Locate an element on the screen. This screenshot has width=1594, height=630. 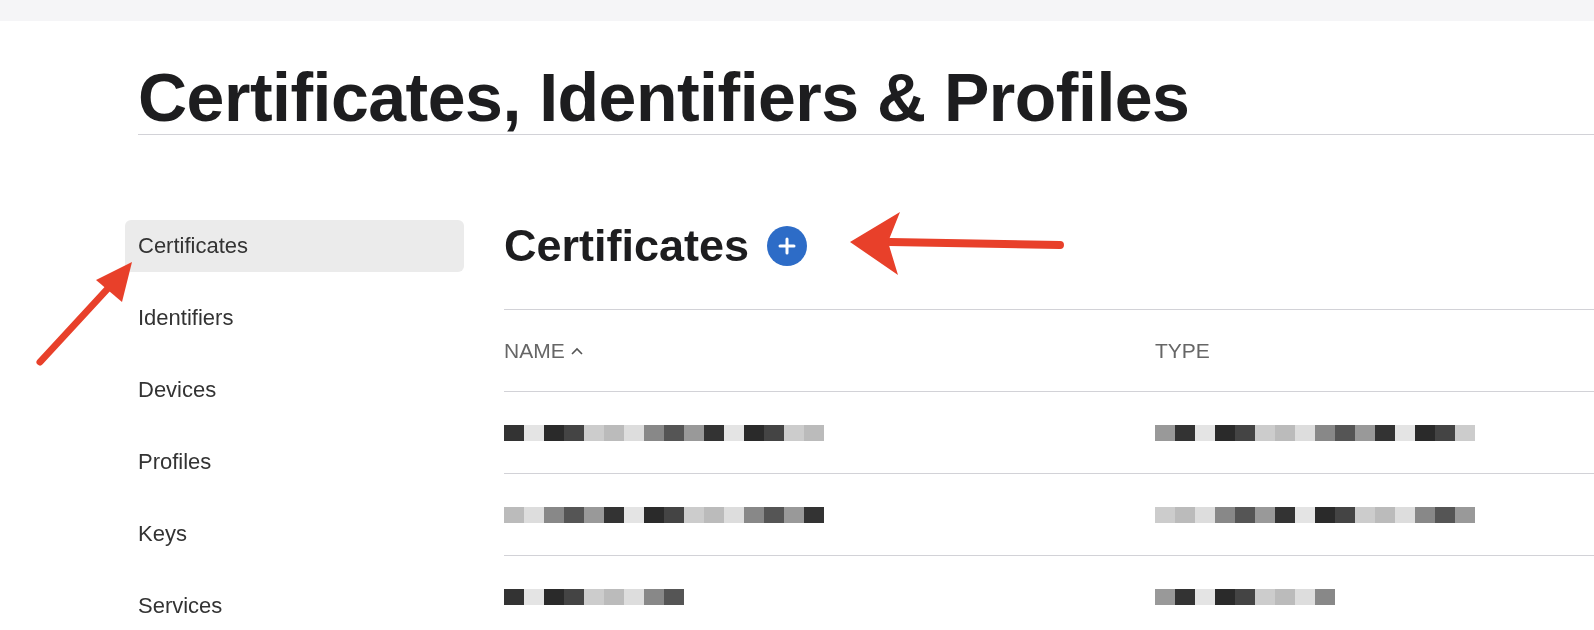
column-header: TYPE is located at coordinates (1182, 350).